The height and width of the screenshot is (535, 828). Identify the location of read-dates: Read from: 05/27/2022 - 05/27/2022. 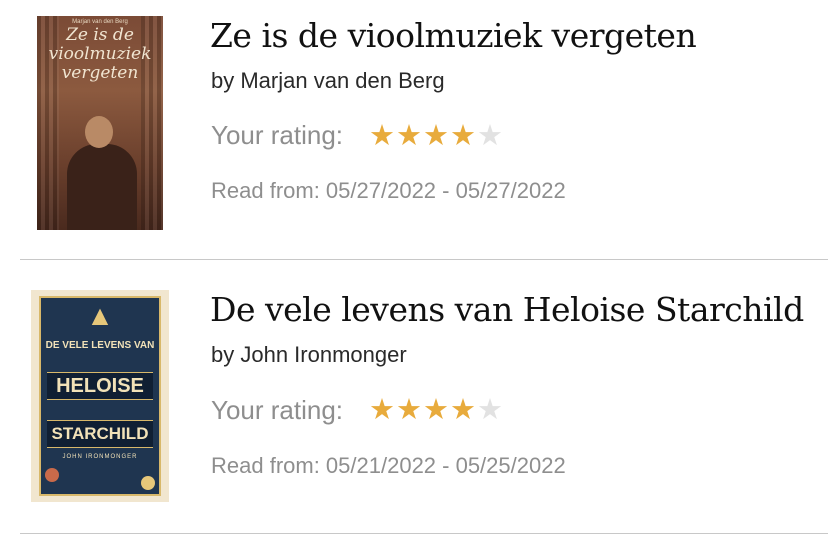
(388, 190).